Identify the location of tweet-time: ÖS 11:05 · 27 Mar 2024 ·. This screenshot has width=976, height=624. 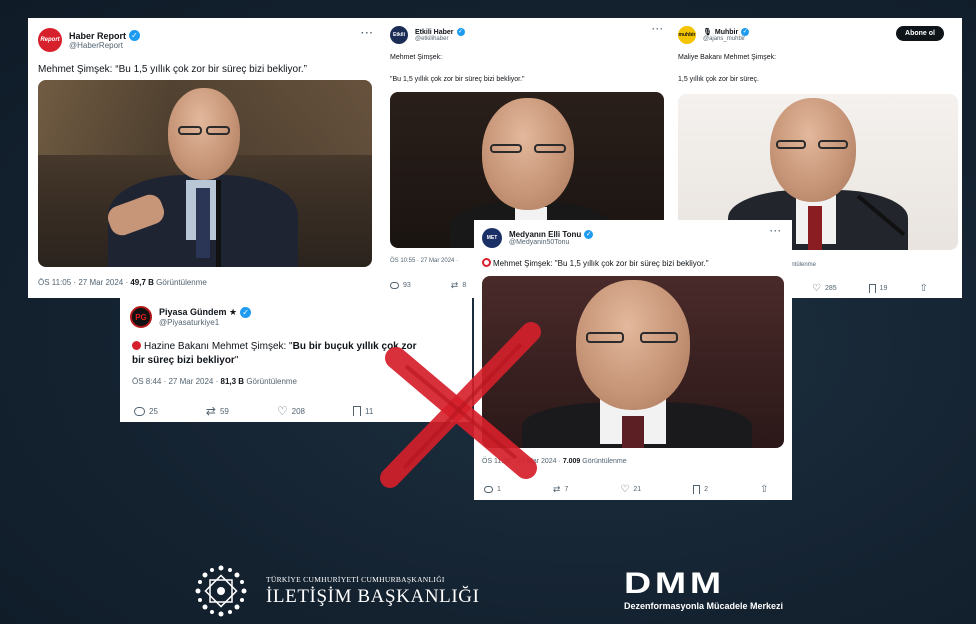
(83, 282).